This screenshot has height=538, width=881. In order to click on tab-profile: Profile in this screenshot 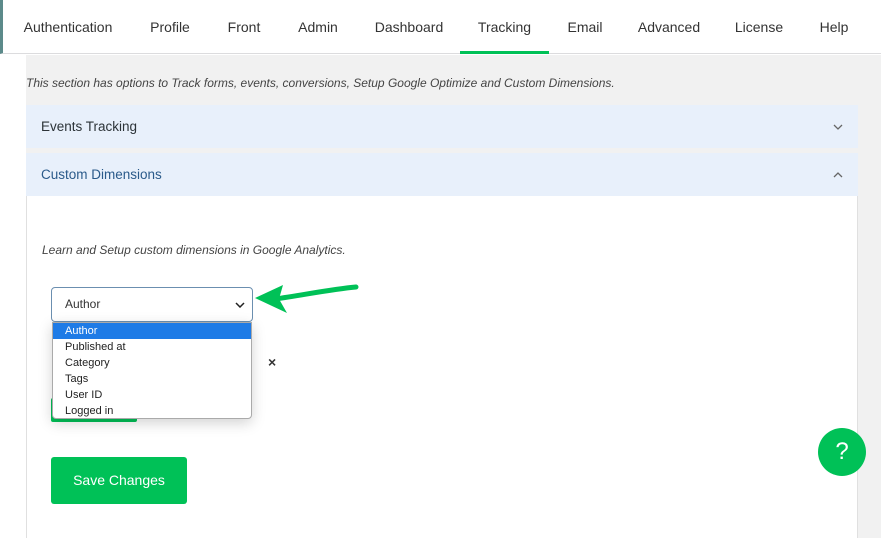, I will do `click(170, 27)`.